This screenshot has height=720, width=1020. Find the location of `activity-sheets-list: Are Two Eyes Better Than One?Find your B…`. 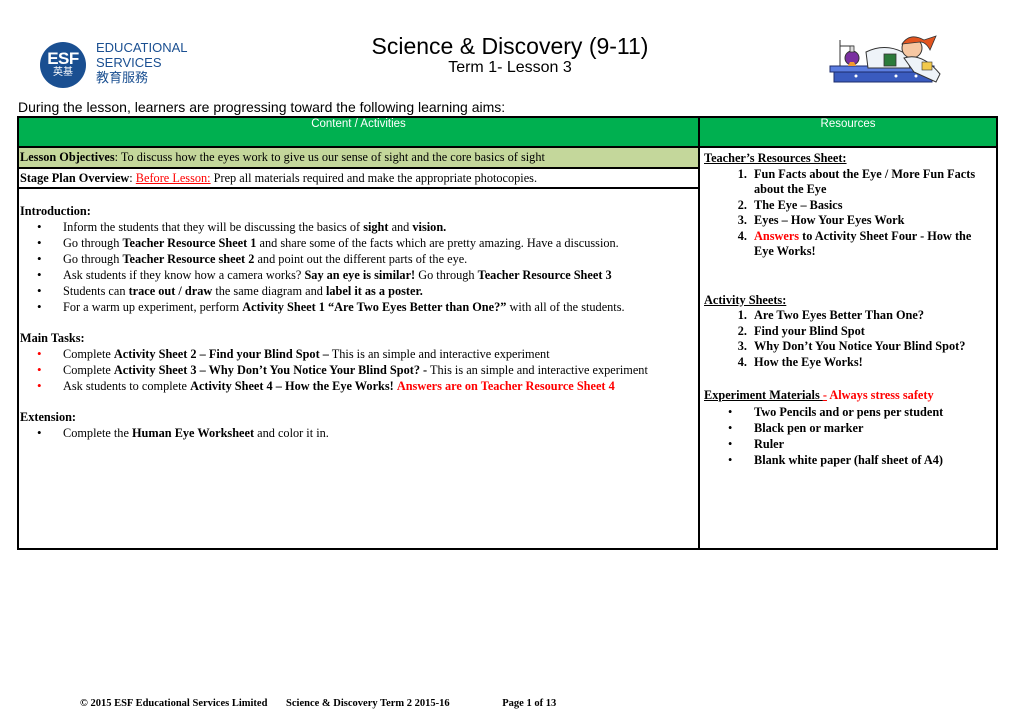

activity-sheets-list: Are Two Eyes Better Than One?Find your B… is located at coordinates (848, 339).